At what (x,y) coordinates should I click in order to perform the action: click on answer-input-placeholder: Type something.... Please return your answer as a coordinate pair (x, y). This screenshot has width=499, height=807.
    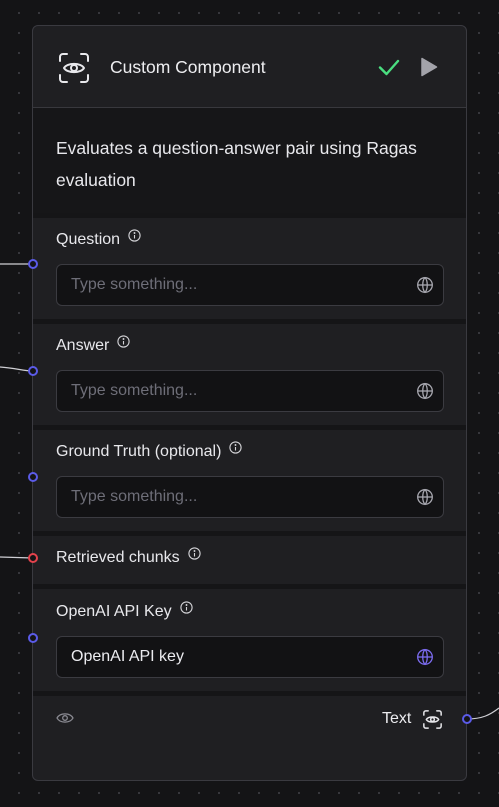
    Looking at the image, I should click on (134, 390).